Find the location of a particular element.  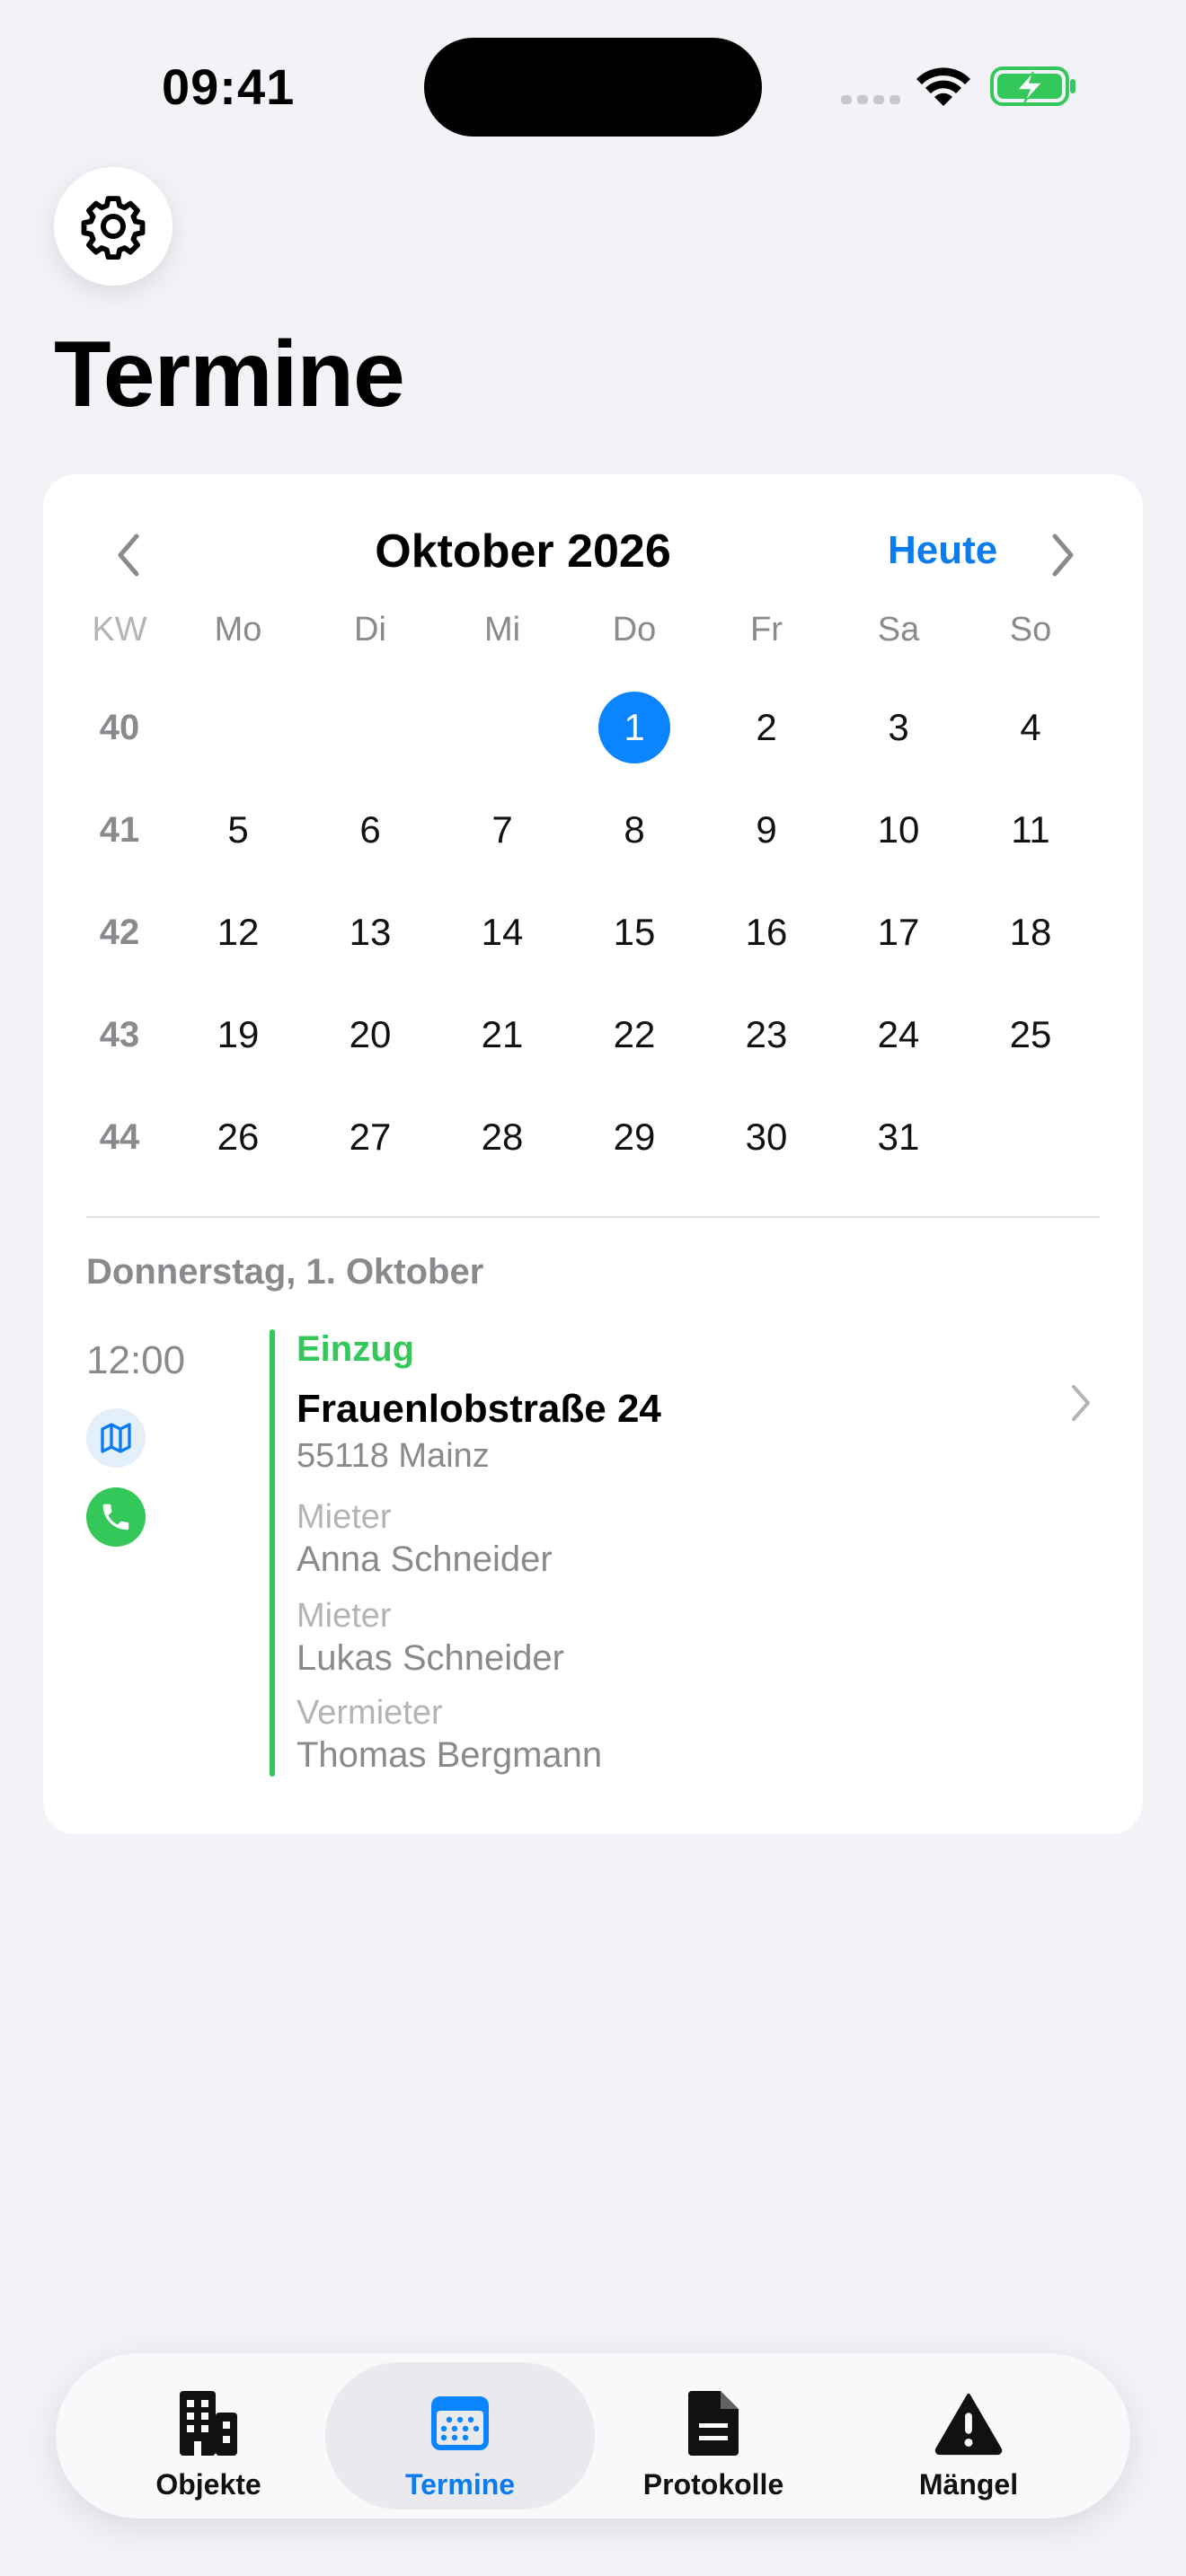

appointment-type: Einzug is located at coordinates (355, 1349).